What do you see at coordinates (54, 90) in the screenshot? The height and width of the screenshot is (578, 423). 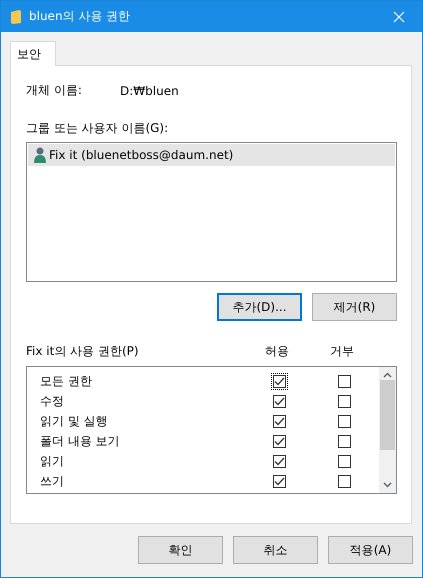 I see `field-label: 개체 이름:` at bounding box center [54, 90].